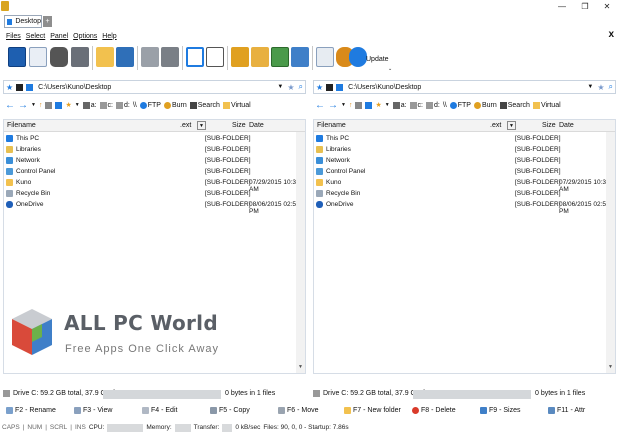  What do you see at coordinates (280, 57) in the screenshot?
I see `image-icon` at bounding box center [280, 57].